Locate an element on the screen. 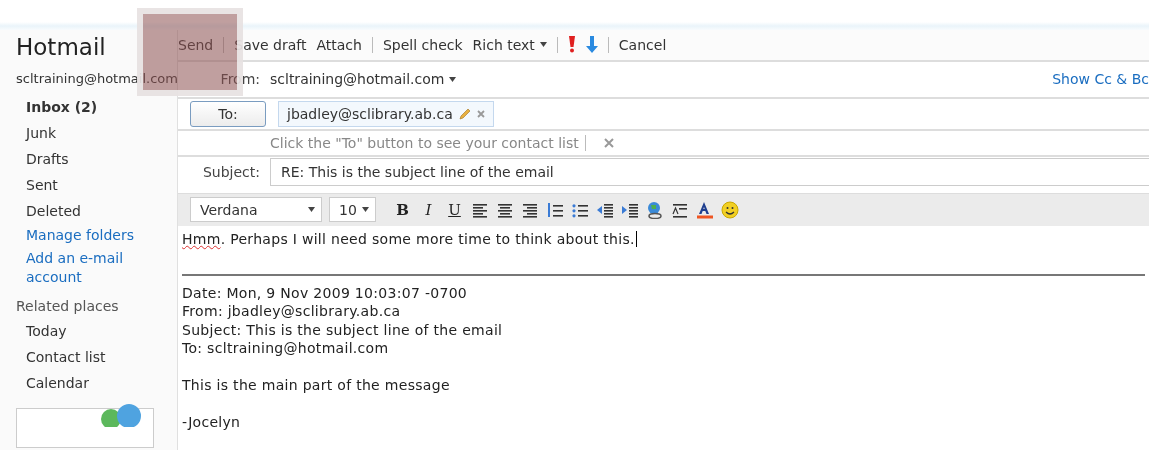 The image size is (1149, 450). folder-item: Deleted is located at coordinates (53, 211).